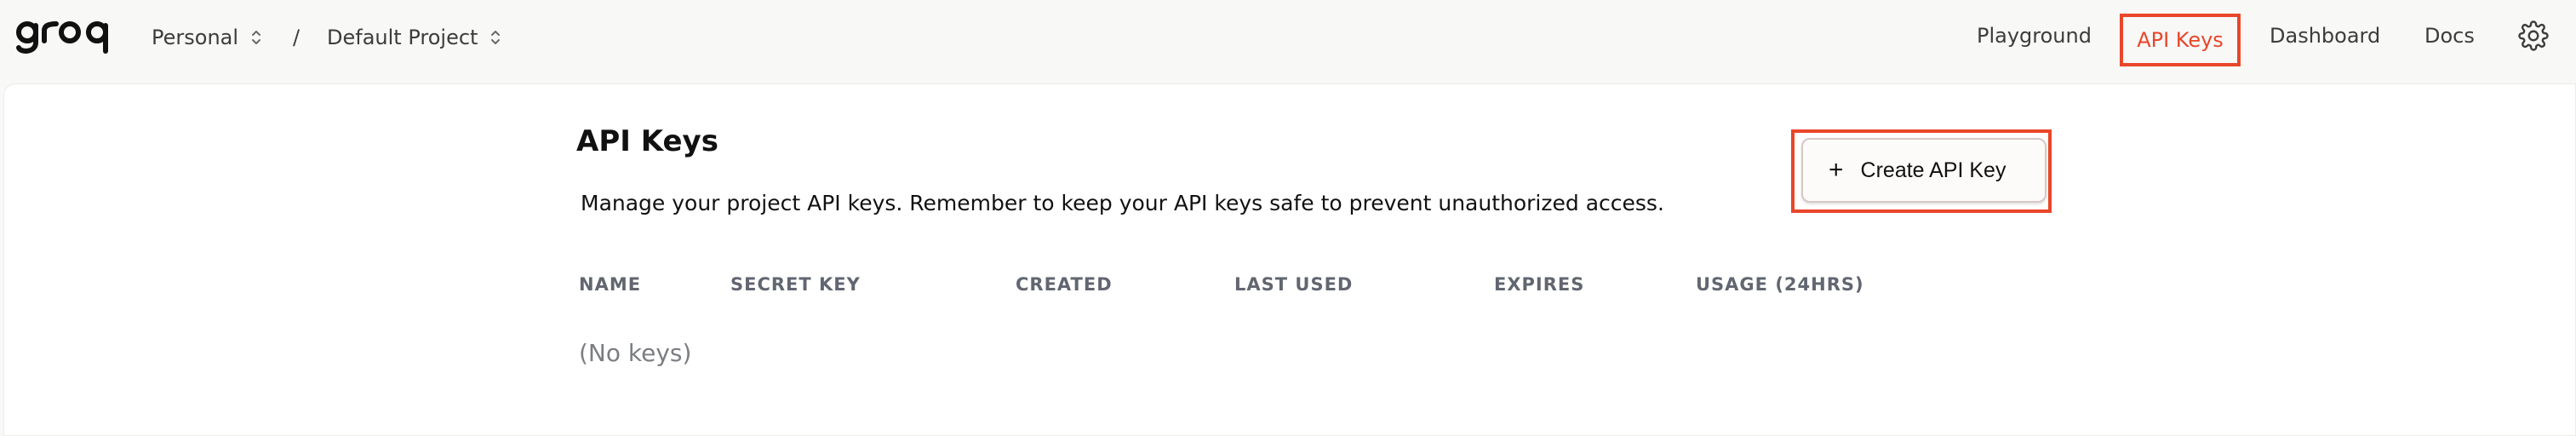  Describe the element at coordinates (610, 284) in the screenshot. I see `column-header-name: NAME` at that location.